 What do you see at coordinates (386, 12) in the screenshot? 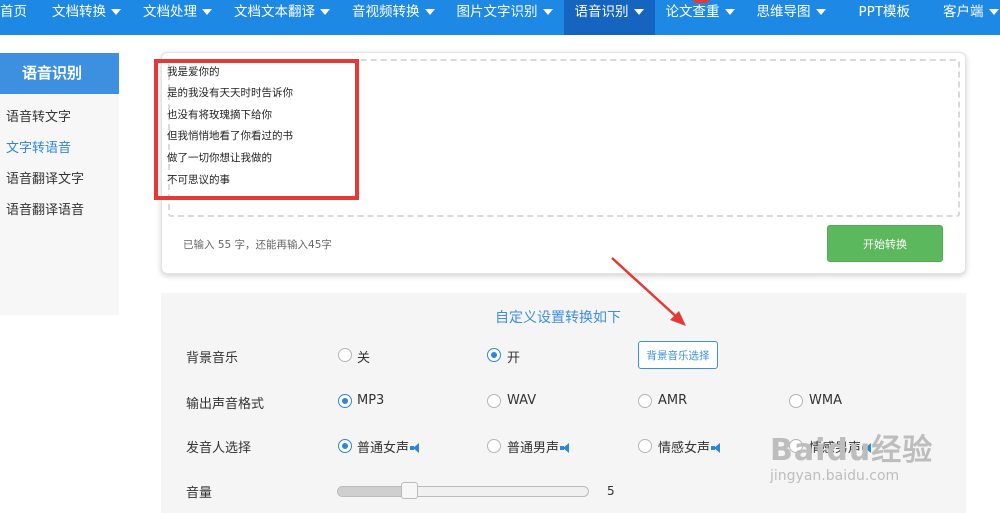
I see `nav-label: 音视频转换` at bounding box center [386, 12].